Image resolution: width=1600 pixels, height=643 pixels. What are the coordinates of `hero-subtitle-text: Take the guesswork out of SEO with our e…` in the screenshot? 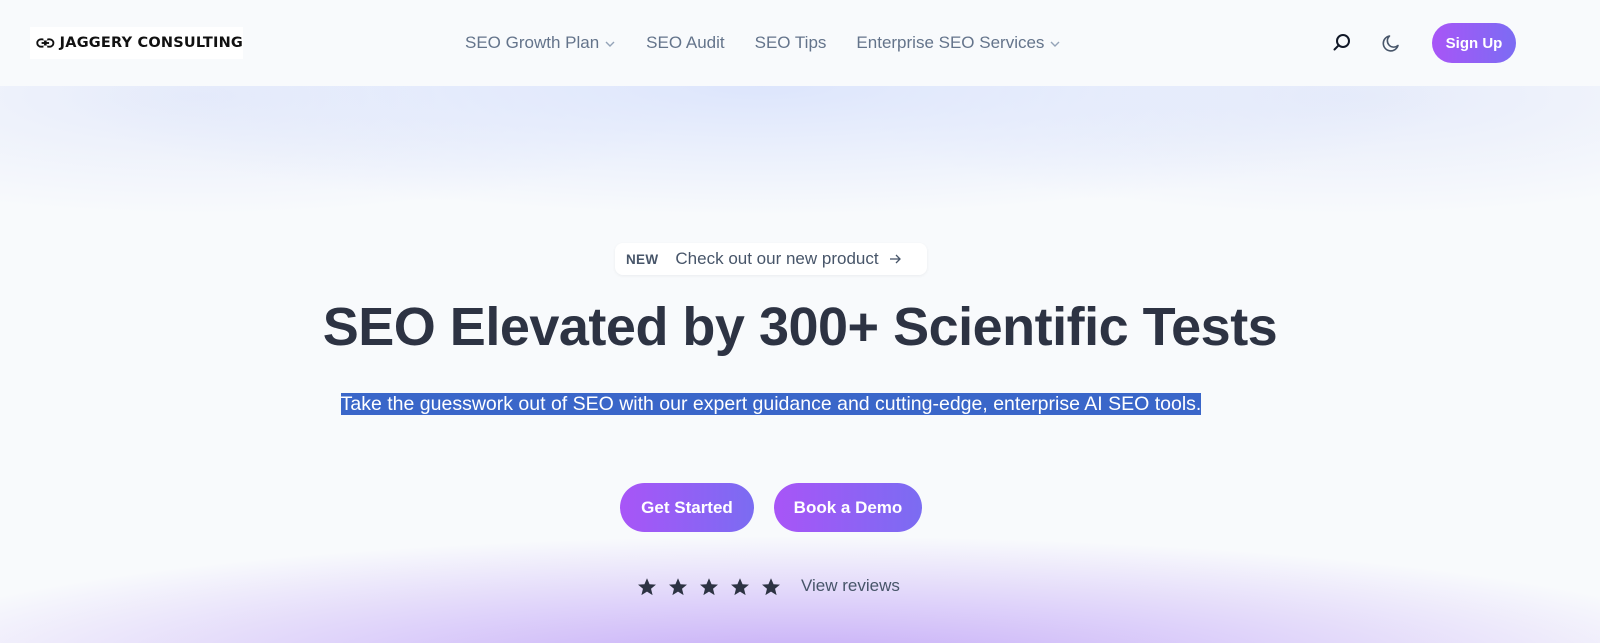 It's located at (771, 404).